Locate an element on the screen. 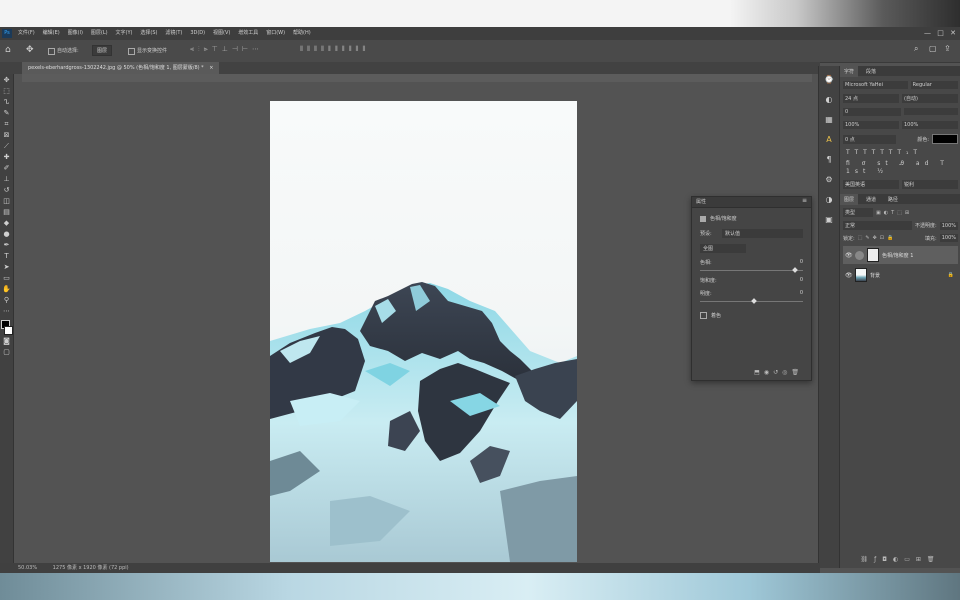  hue-value: 0 is located at coordinates (801, 262).